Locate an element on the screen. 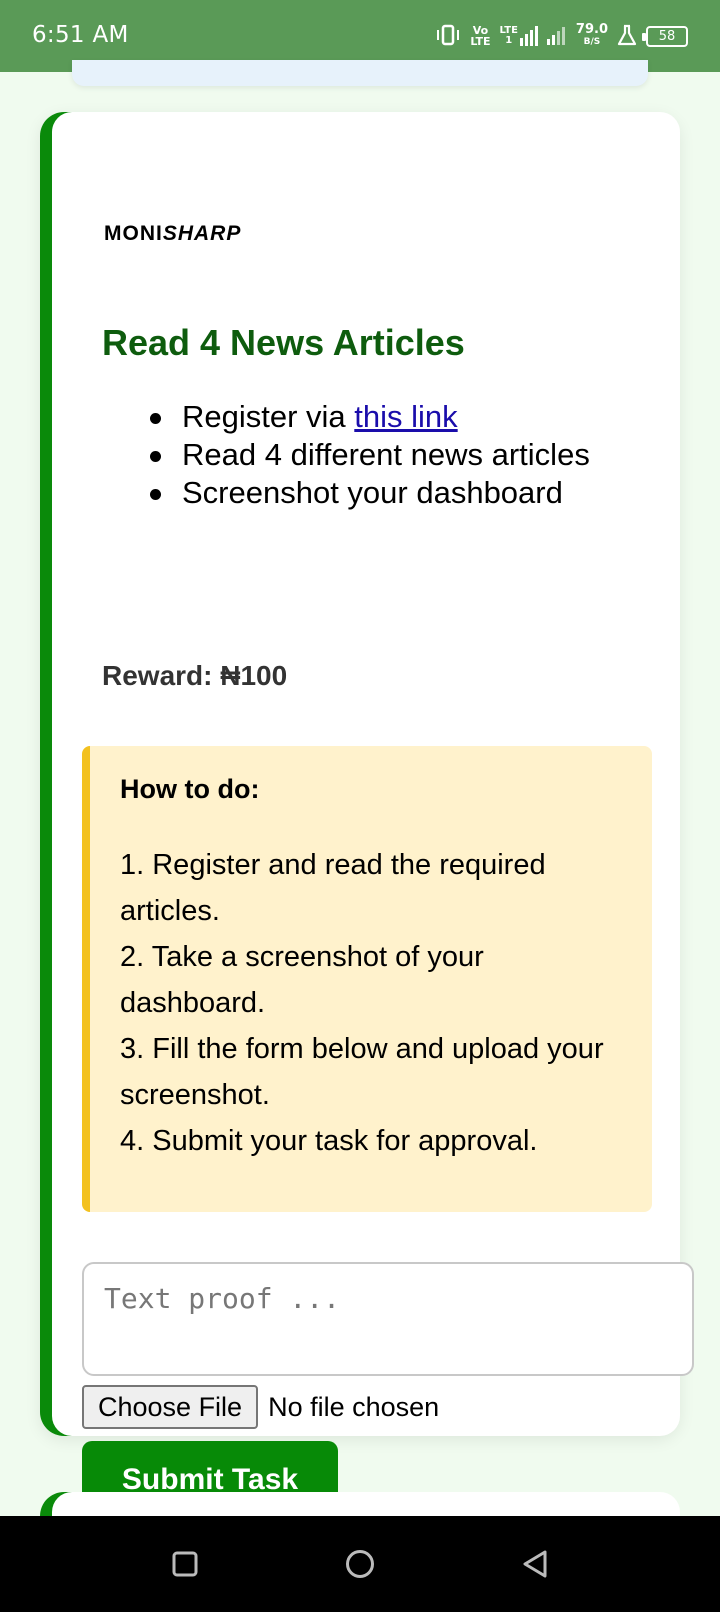 The width and height of the screenshot is (720, 1612). task-step: Register via this link is located at coordinates (398, 417).